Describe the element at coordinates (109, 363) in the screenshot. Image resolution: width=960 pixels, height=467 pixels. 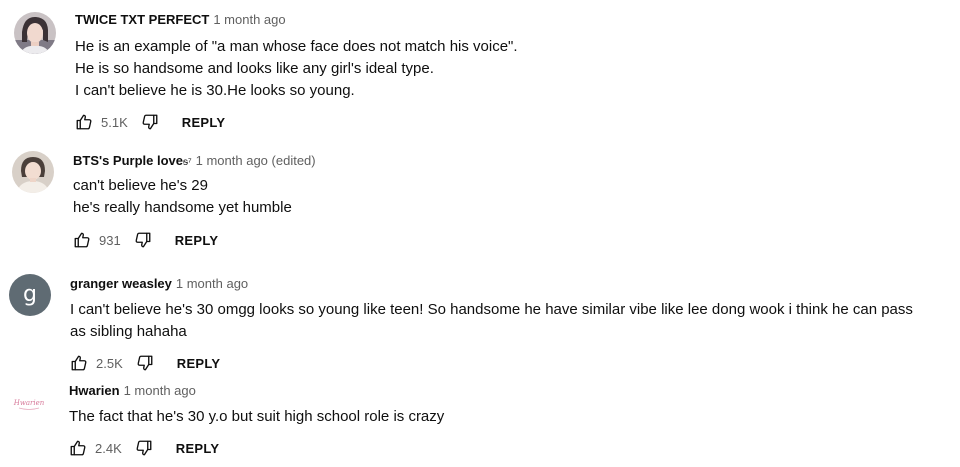
I see `like-count: 2.5K` at that location.